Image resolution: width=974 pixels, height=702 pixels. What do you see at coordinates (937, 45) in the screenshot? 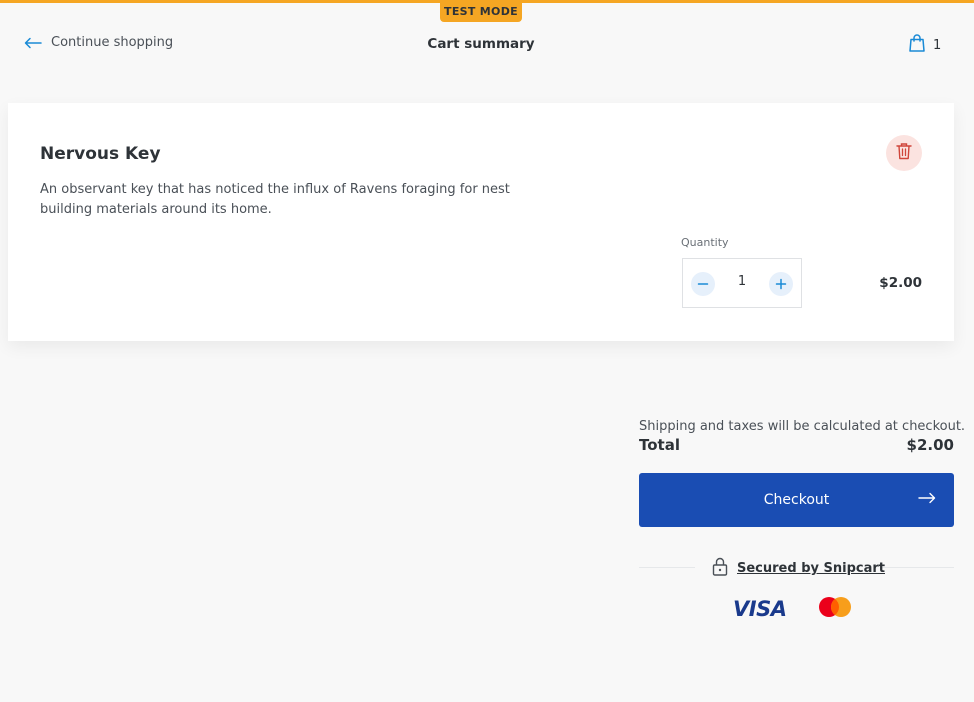
I see `cart-count: 1` at bounding box center [937, 45].